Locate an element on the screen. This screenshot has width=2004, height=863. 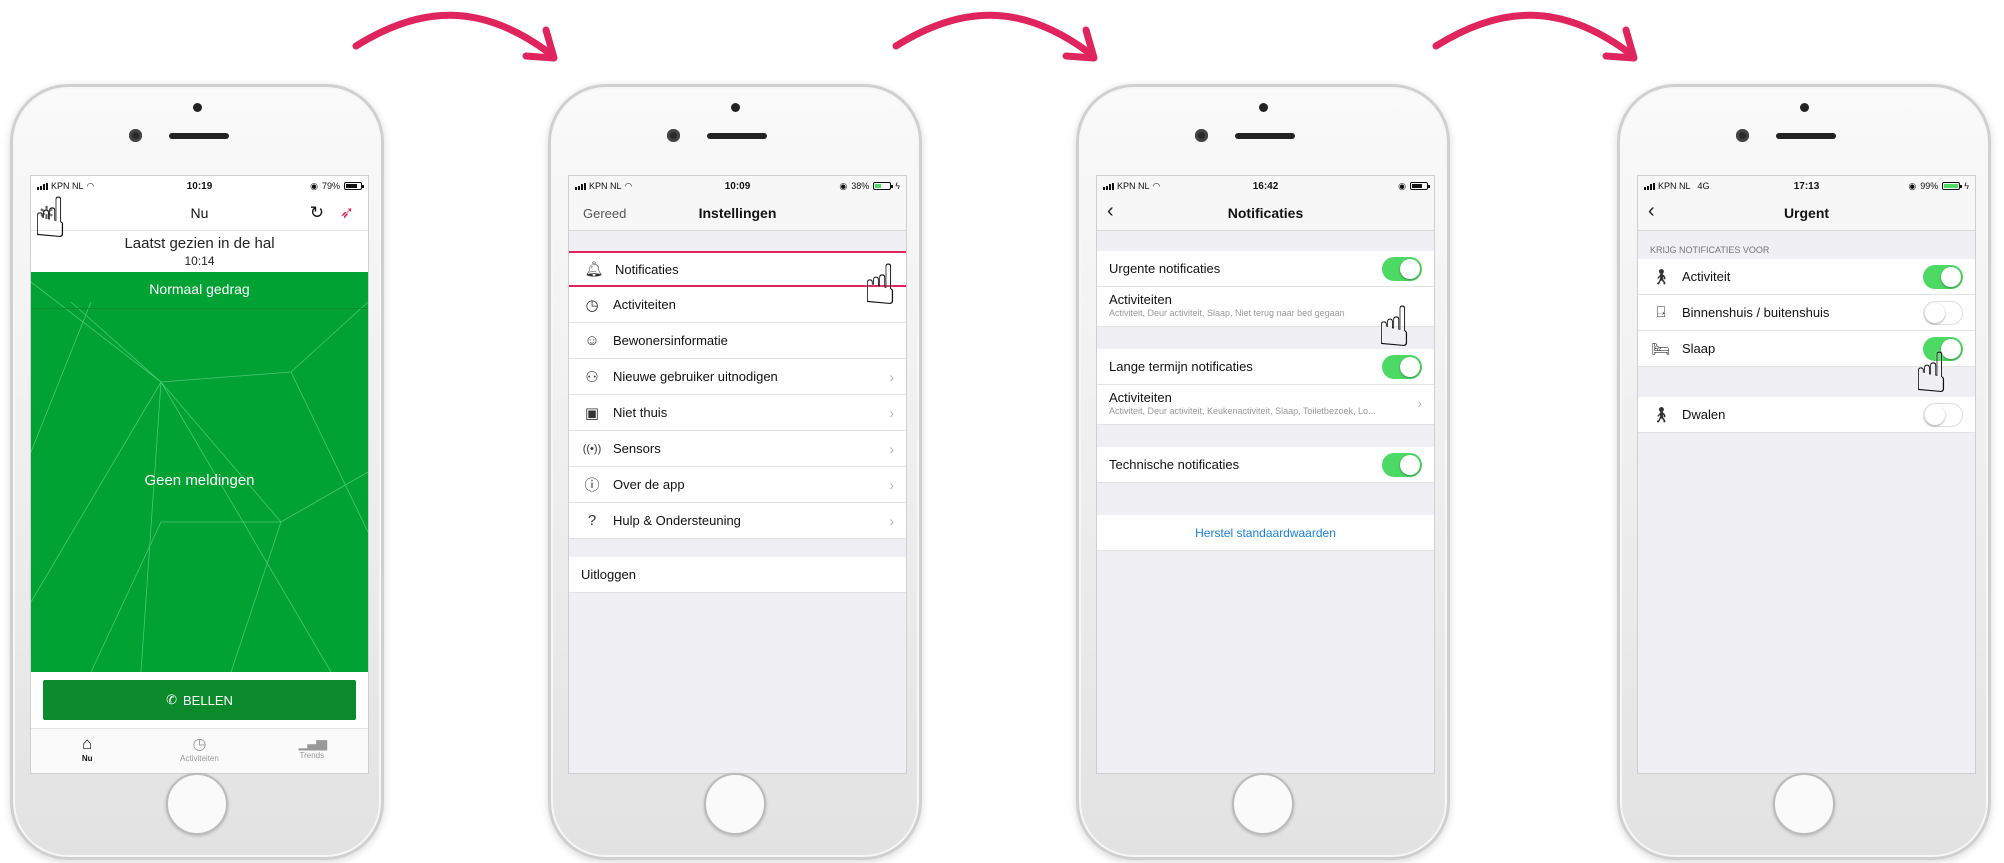
item-label: Sensors is located at coordinates (637, 448).